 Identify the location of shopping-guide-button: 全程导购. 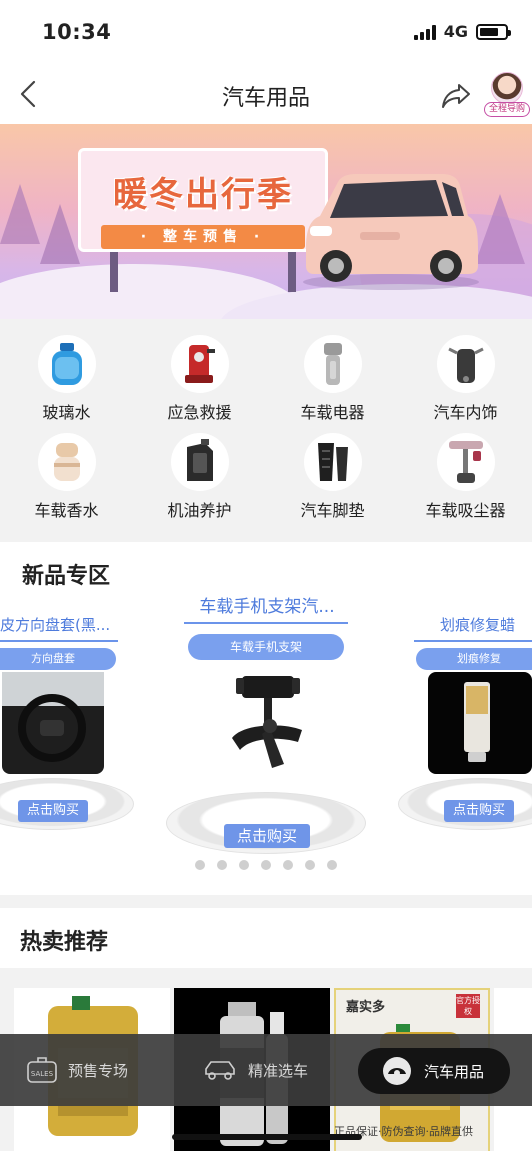
(507, 96).